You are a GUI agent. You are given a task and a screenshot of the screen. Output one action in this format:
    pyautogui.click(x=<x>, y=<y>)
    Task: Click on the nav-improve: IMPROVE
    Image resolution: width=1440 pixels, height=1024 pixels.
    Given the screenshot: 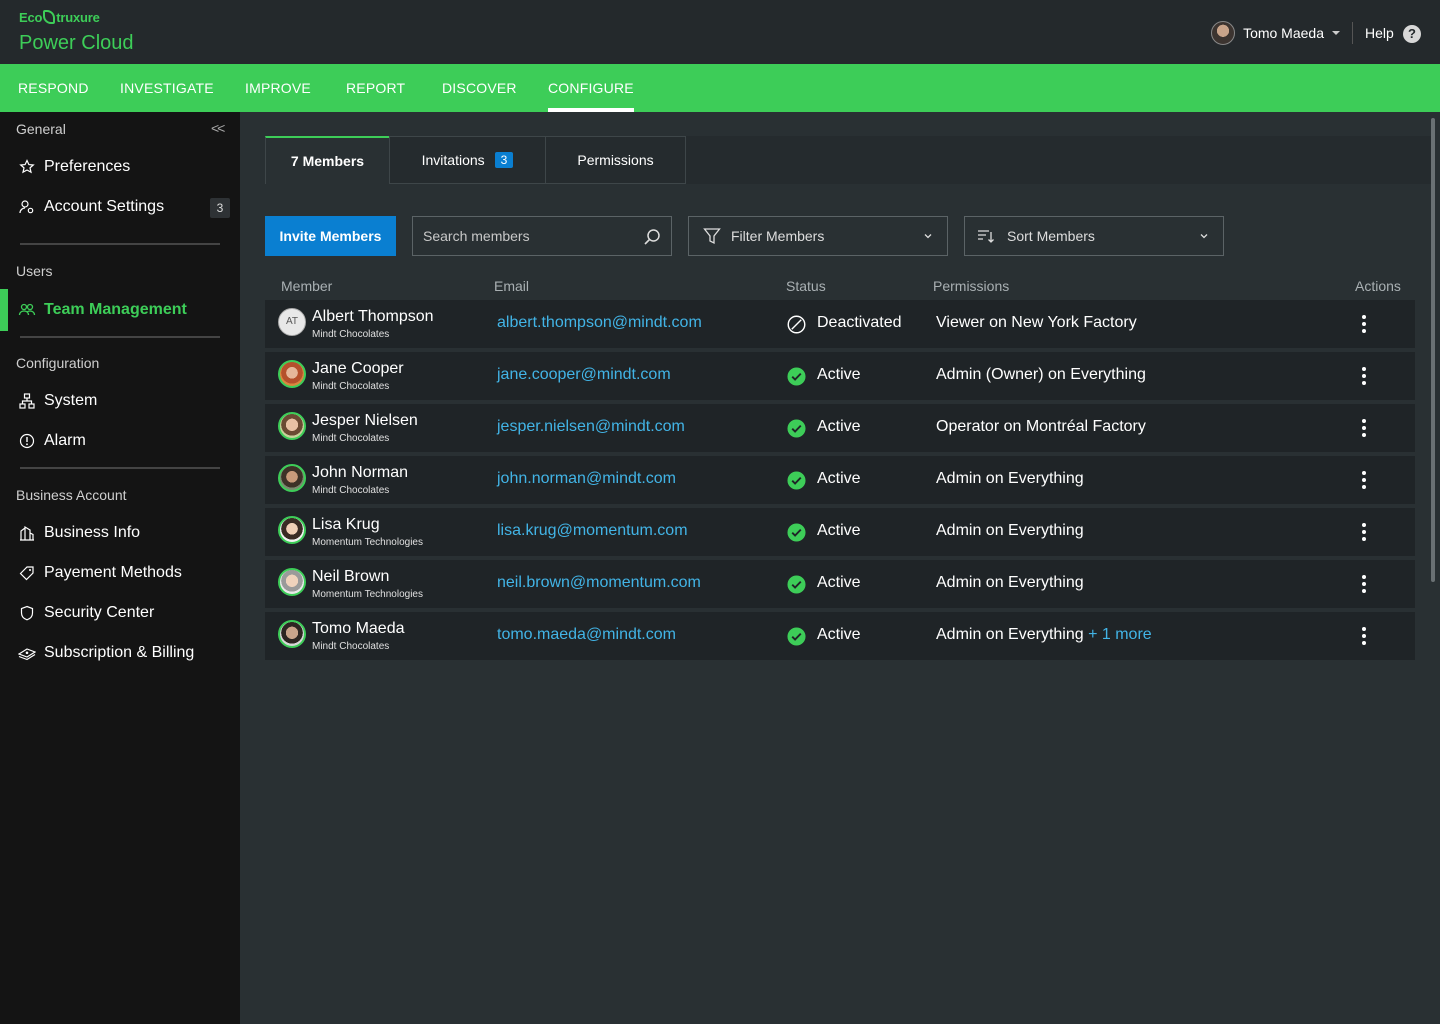 What is the action you would take?
    pyautogui.click(x=278, y=88)
    